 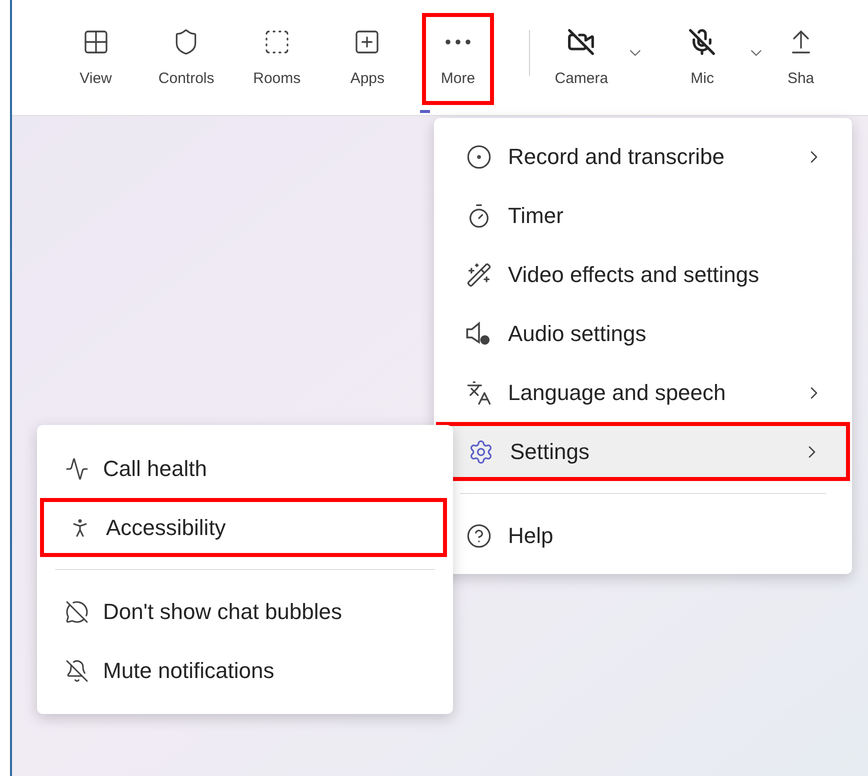 I want to click on menu-item: Video effects and settings, so click(x=643, y=274).